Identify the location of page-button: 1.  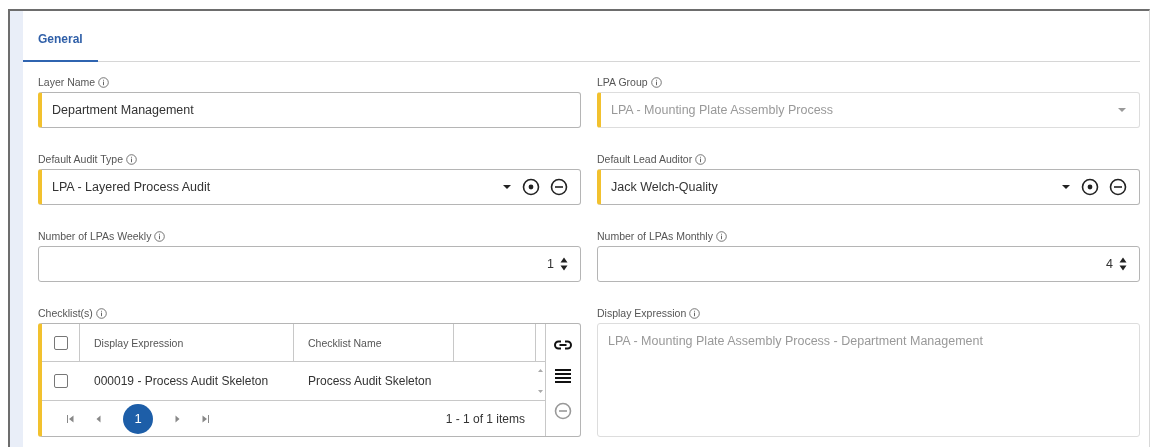
(138, 418).